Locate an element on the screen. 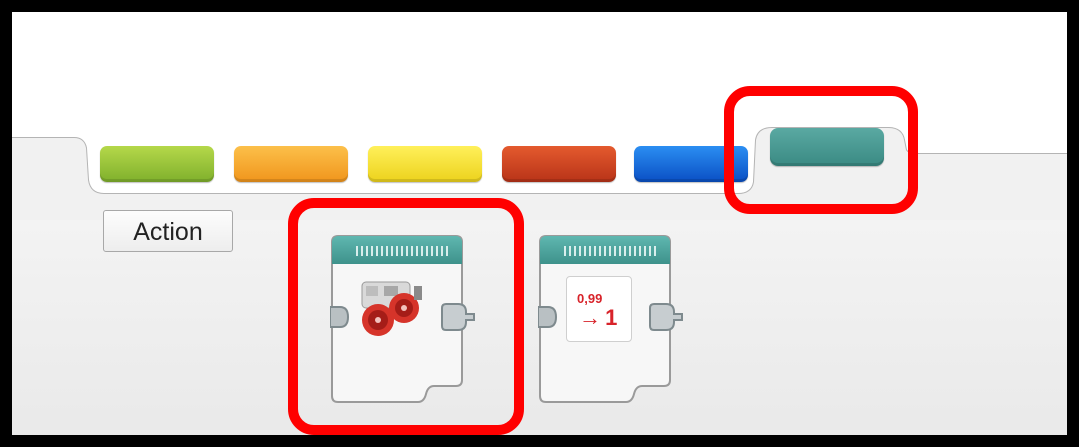 The width and height of the screenshot is (1079, 447). palette-tab-sensor is located at coordinates (425, 164).